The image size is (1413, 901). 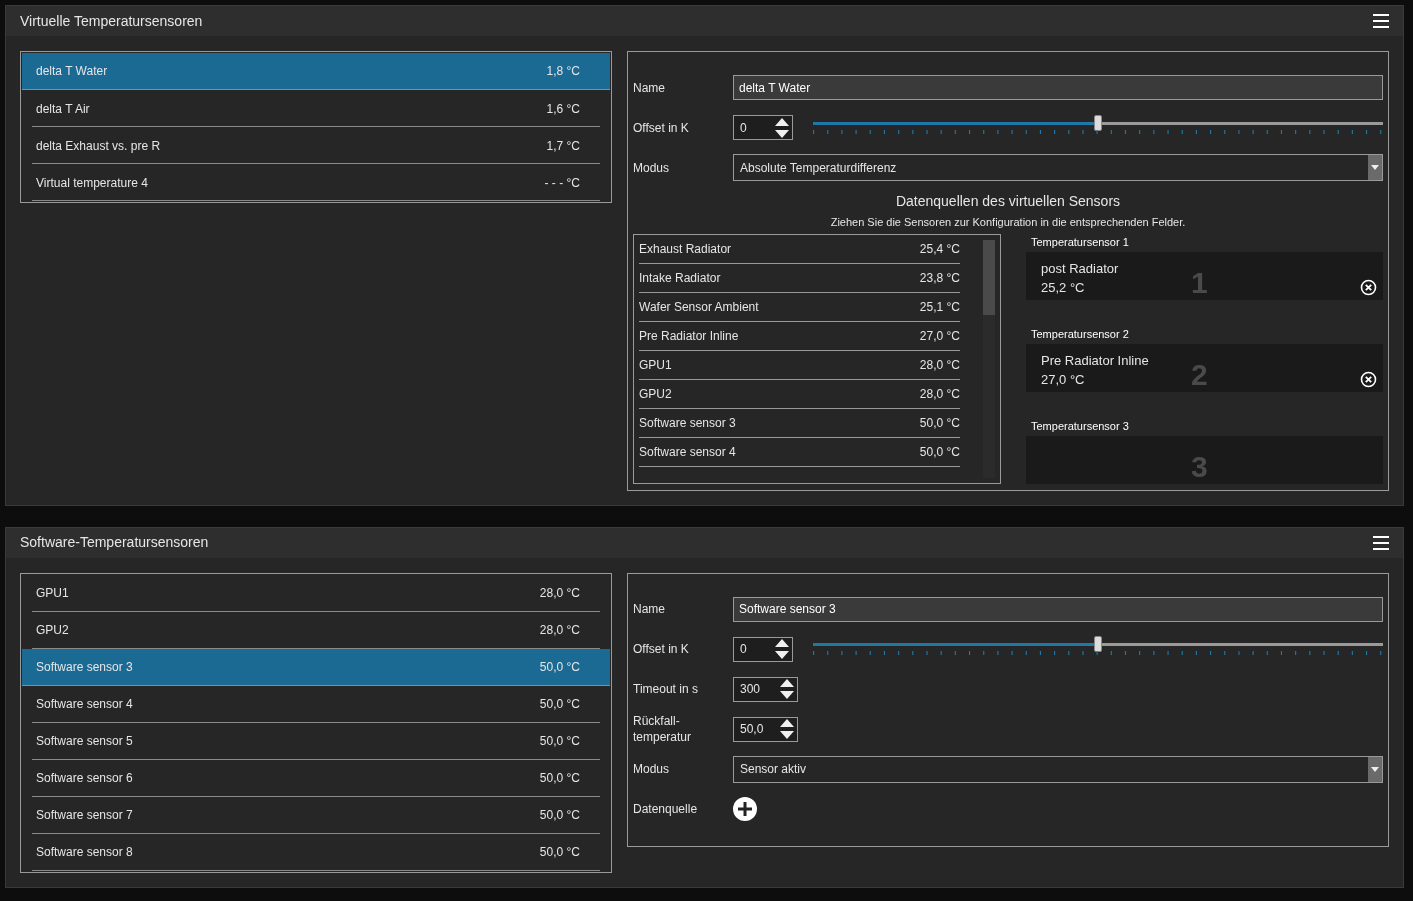 What do you see at coordinates (799, 365) in the screenshot?
I see `source-item: GPU1 28,0 °C` at bounding box center [799, 365].